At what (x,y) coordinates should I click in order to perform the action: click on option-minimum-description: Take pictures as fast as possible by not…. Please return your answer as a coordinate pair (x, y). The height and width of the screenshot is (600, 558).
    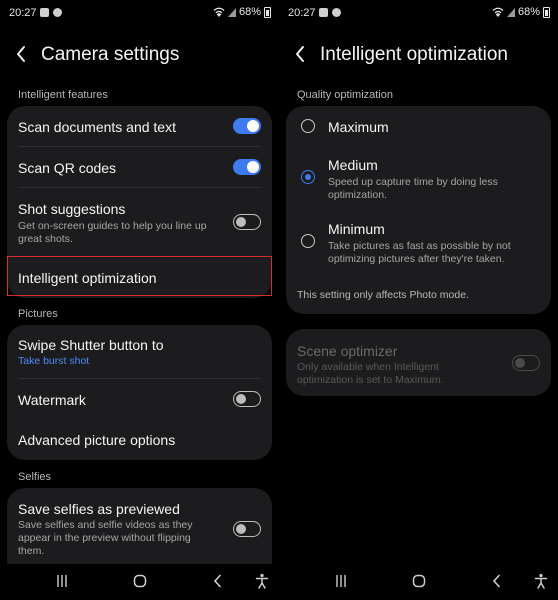
    Looking at the image, I should click on (419, 252).